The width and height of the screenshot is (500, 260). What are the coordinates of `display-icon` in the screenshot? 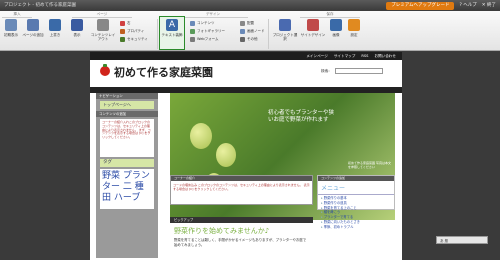 It's located at (77, 25).